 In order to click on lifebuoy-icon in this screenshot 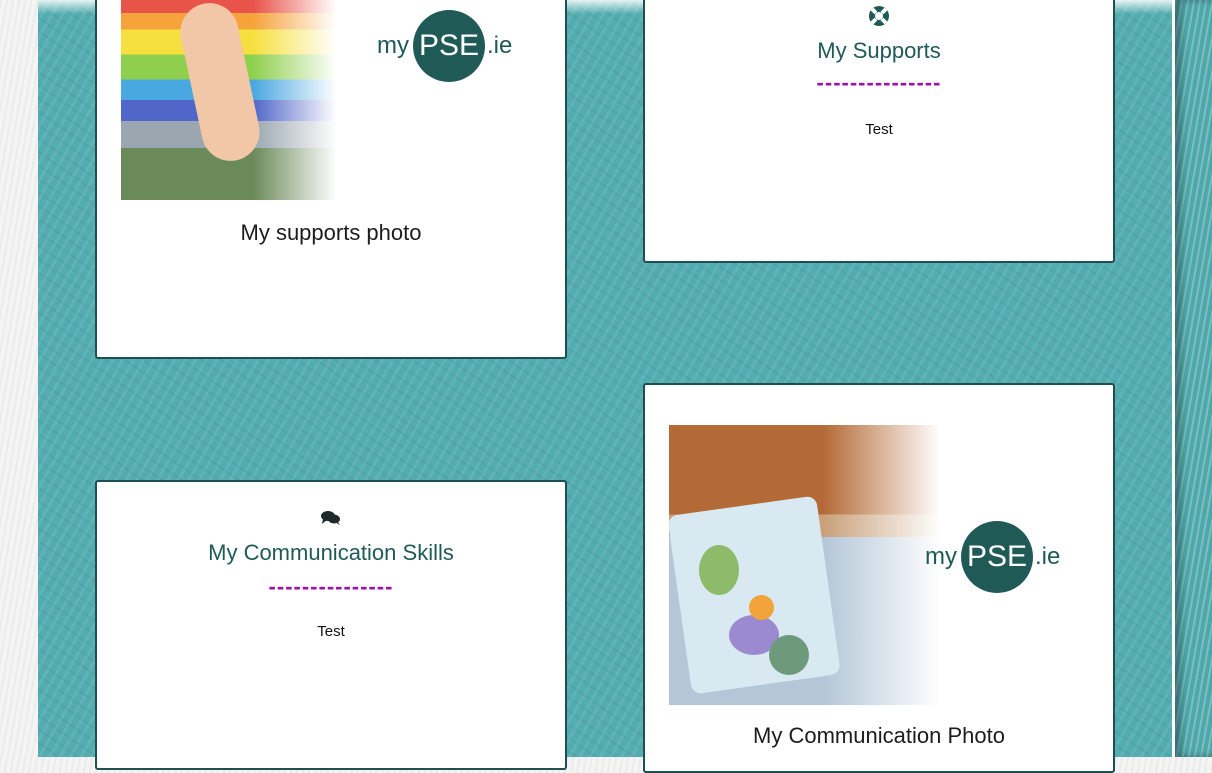, I will do `click(879, 16)`.